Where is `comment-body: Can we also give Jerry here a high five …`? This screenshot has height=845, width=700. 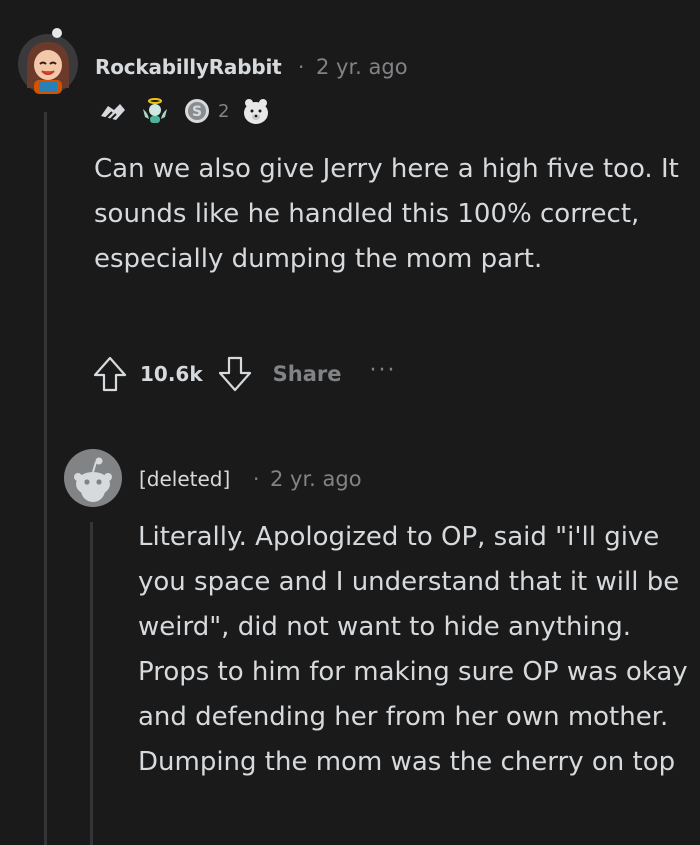
comment-body: Can we also give Jerry here a high five … is located at coordinates (386, 214).